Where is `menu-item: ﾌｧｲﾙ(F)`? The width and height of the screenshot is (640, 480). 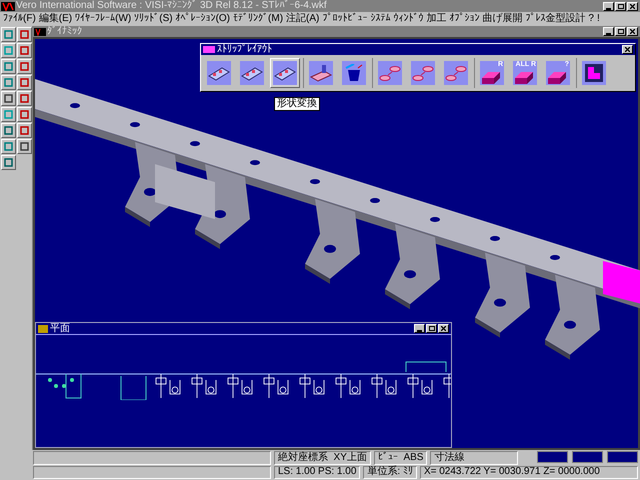 menu-item: ﾌｧｲﾙ(F) is located at coordinates (19, 19).